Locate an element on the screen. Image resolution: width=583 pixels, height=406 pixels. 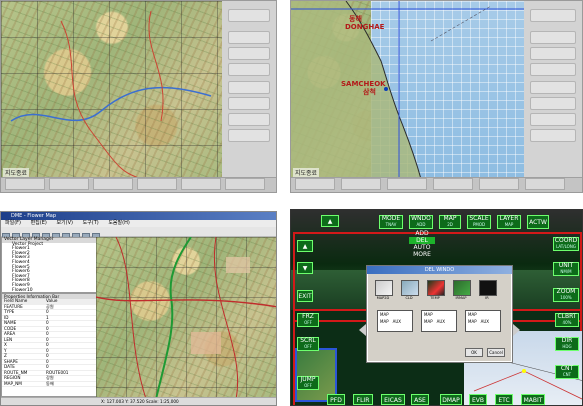
actw-button: ACTW is located at coordinates (538, 222).